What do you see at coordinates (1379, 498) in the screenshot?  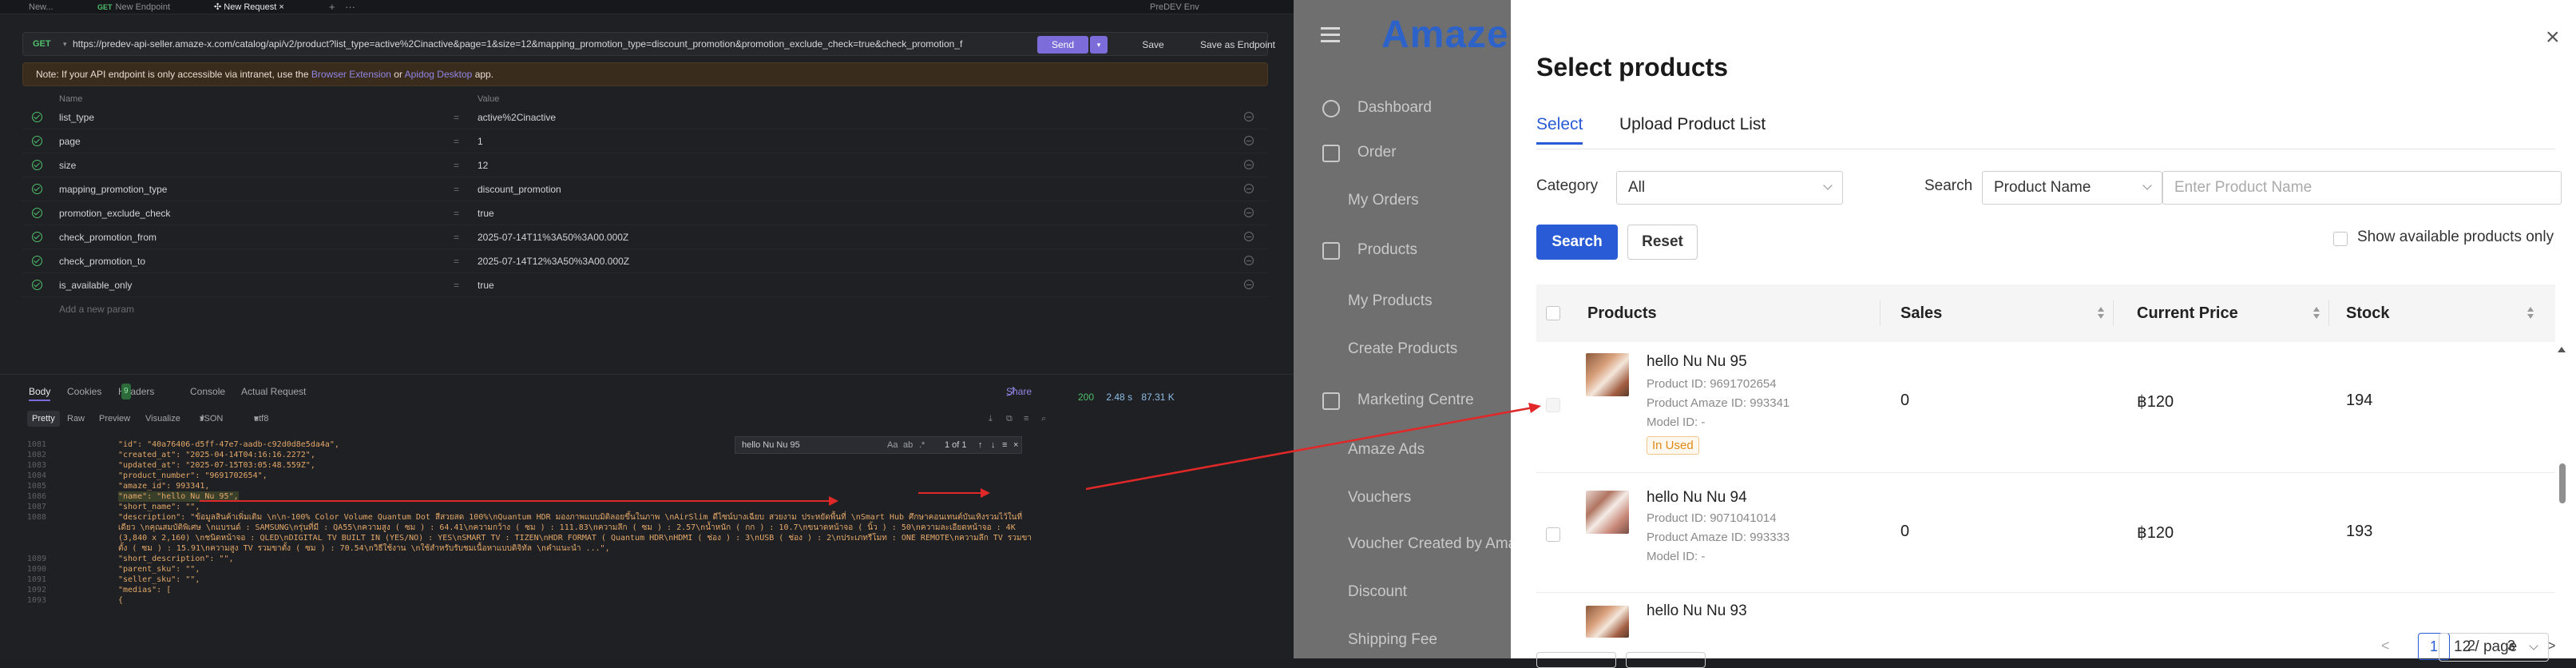 I see `sidebar-item-vouchers: Vouchers` at bounding box center [1379, 498].